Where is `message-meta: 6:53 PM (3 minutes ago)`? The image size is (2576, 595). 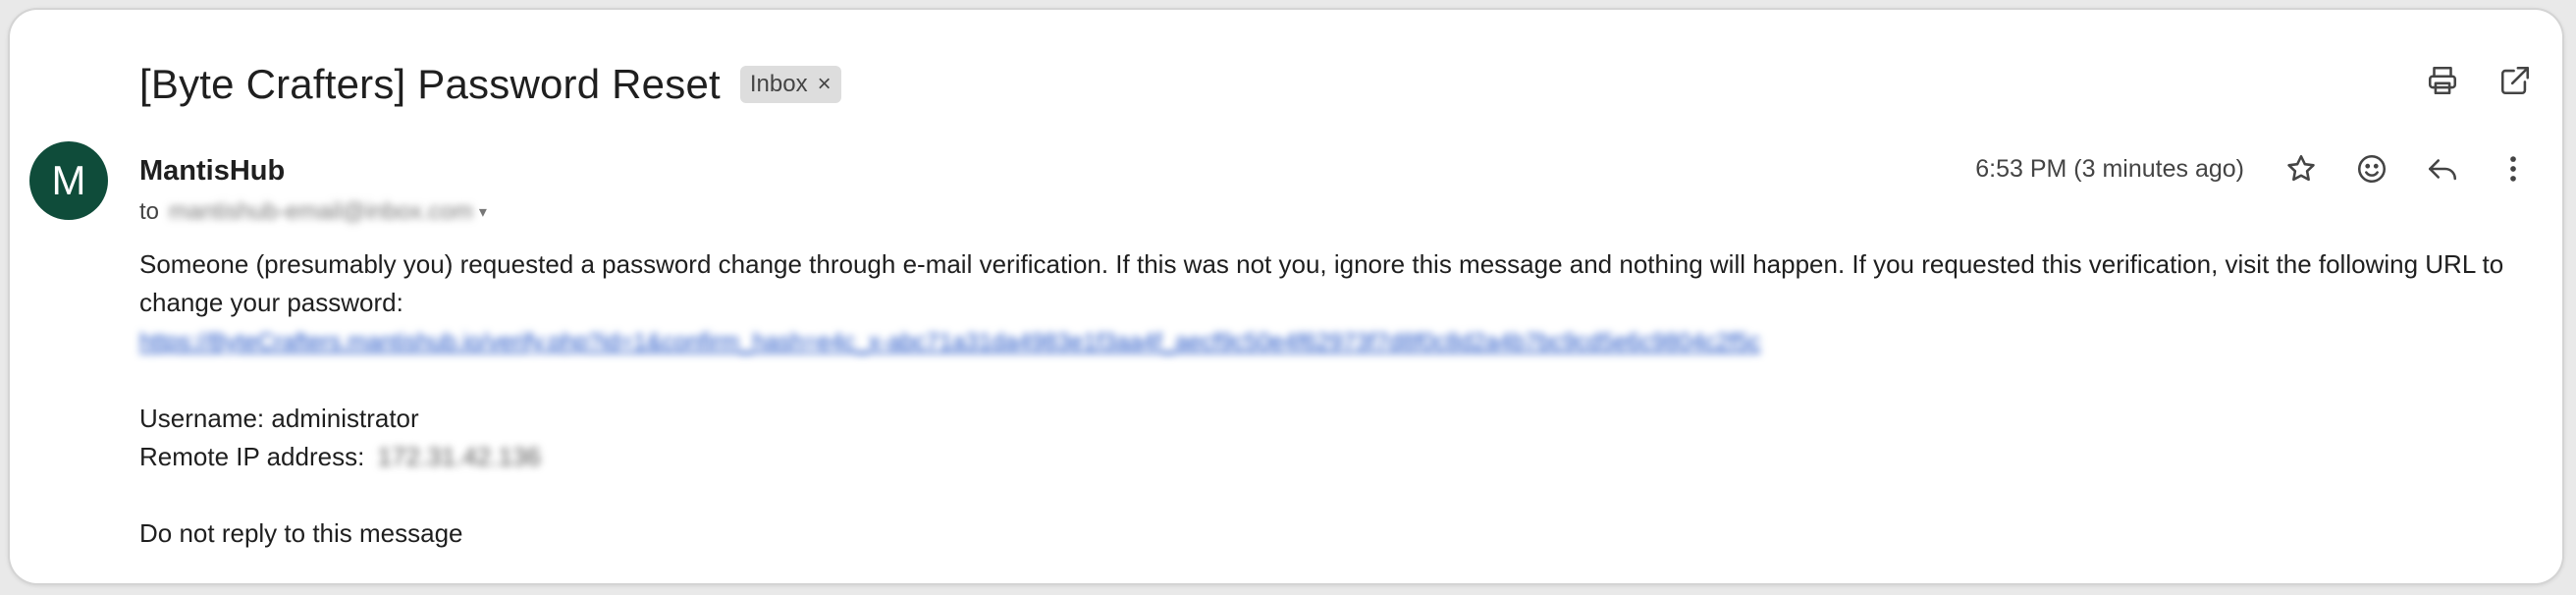
message-meta: 6:53 PM (3 minutes ago) is located at coordinates (2255, 168).